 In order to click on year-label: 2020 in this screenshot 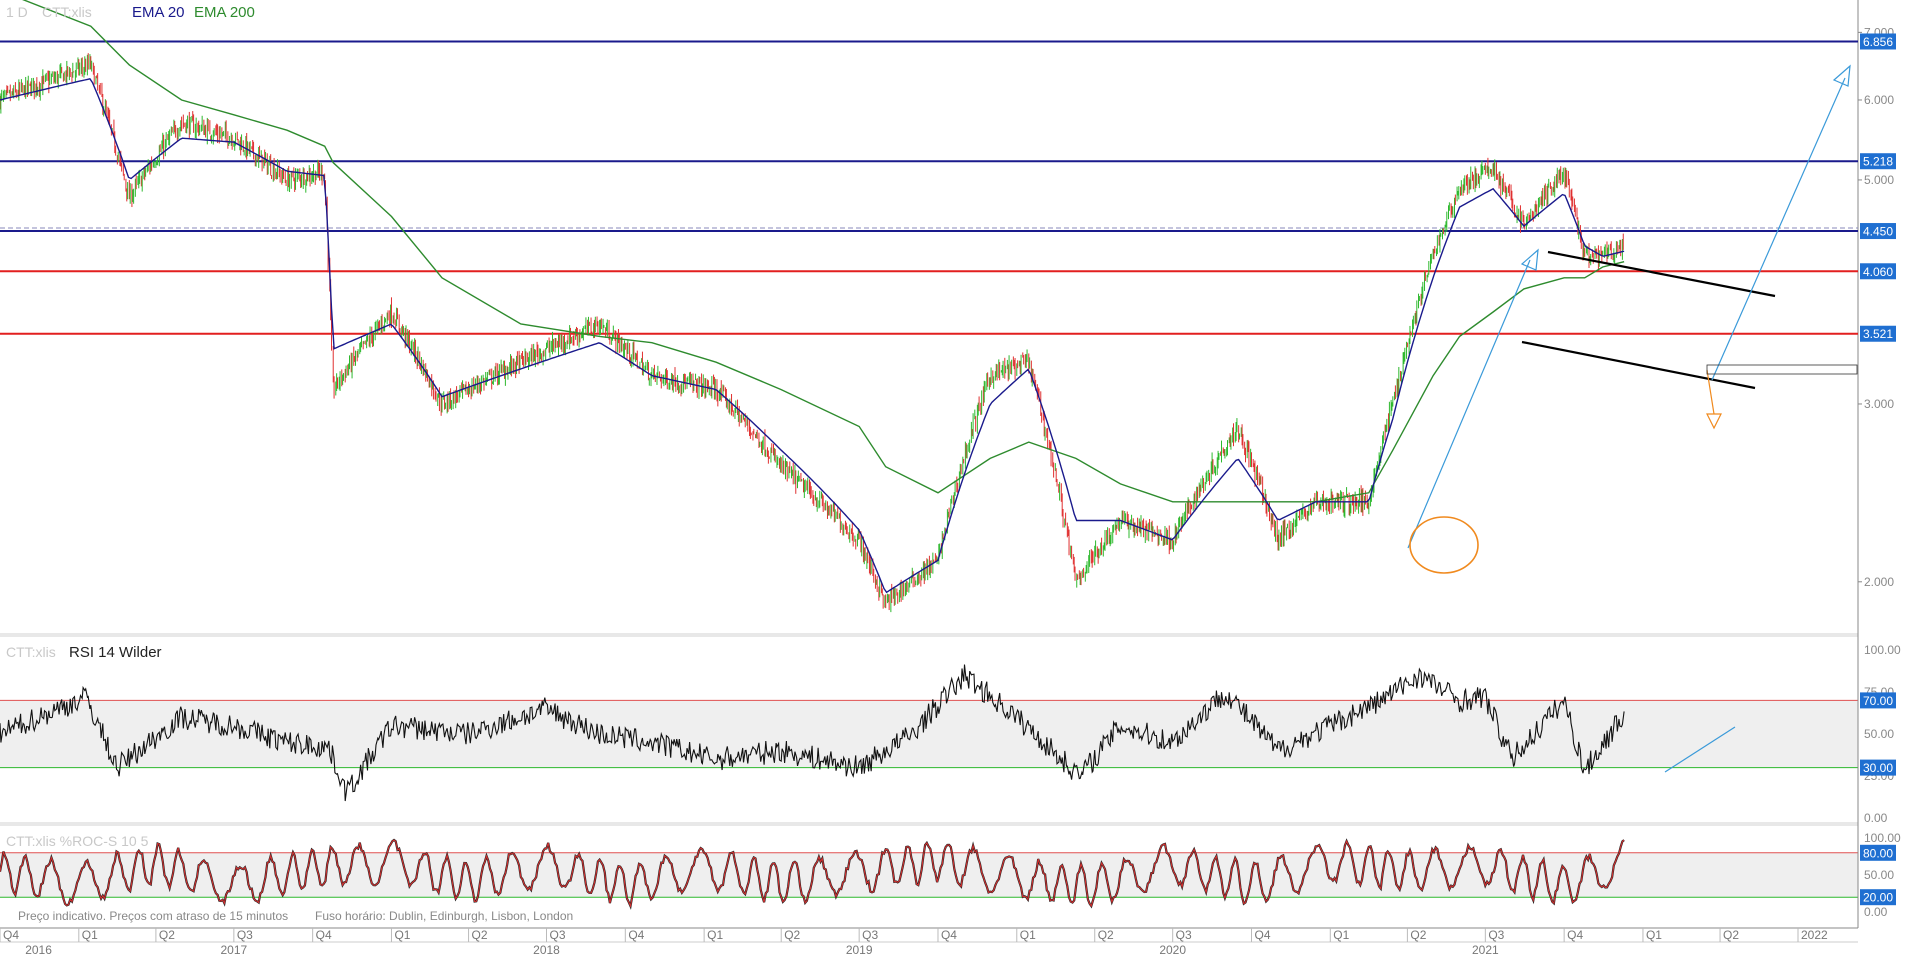, I will do `click(1172, 950)`.